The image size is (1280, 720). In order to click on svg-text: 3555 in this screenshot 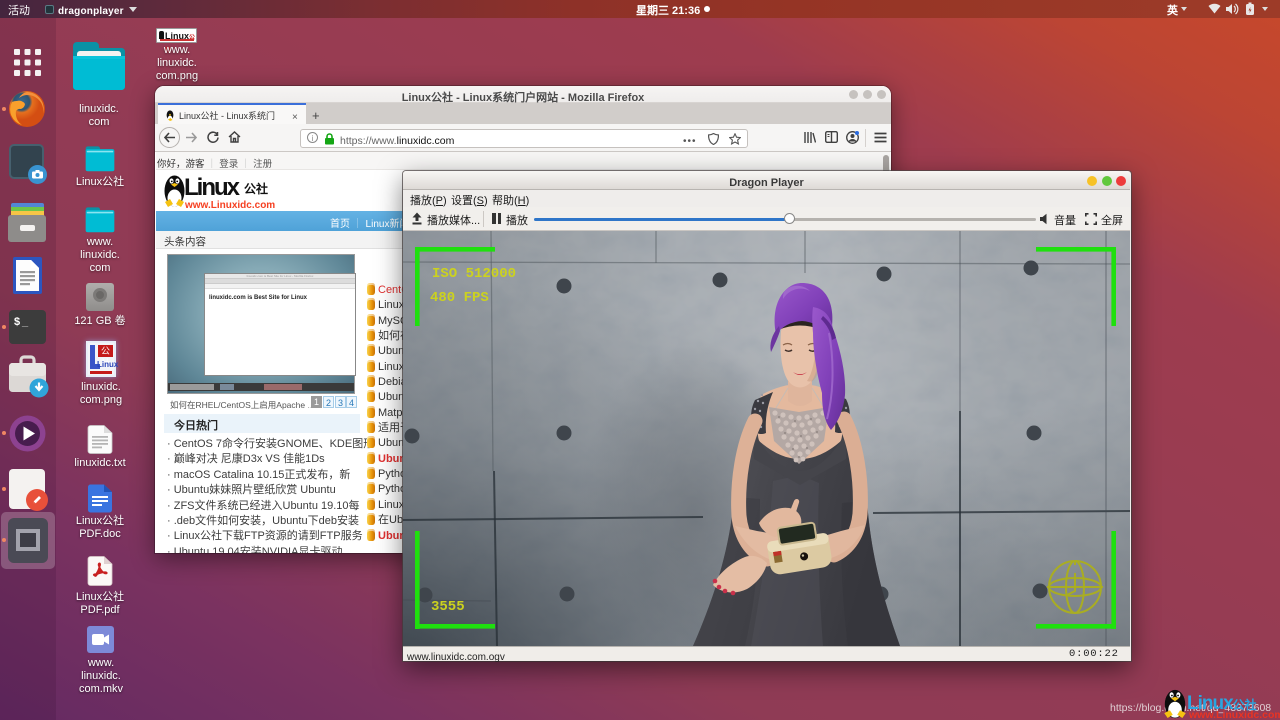, I will do `click(448, 607)`.